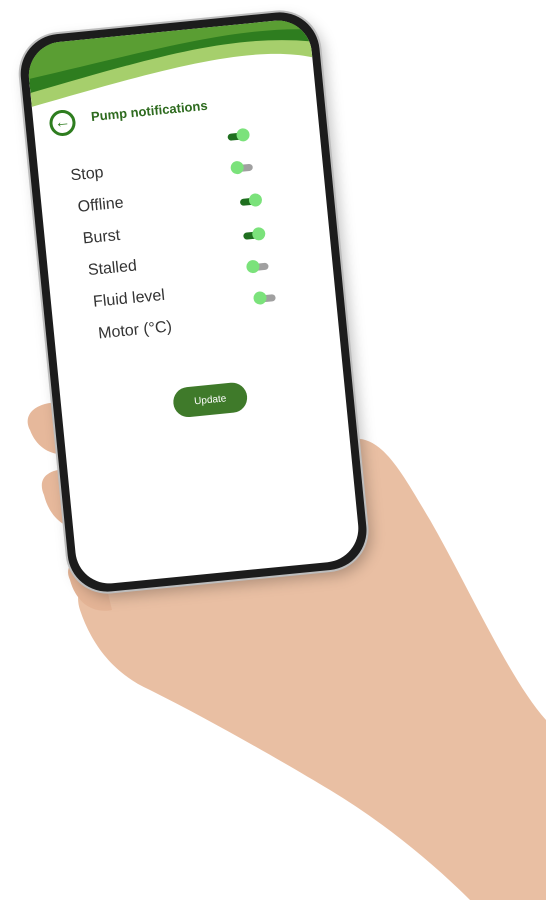 This screenshot has width=546, height=900. I want to click on notification-label: Burst, so click(101, 237).